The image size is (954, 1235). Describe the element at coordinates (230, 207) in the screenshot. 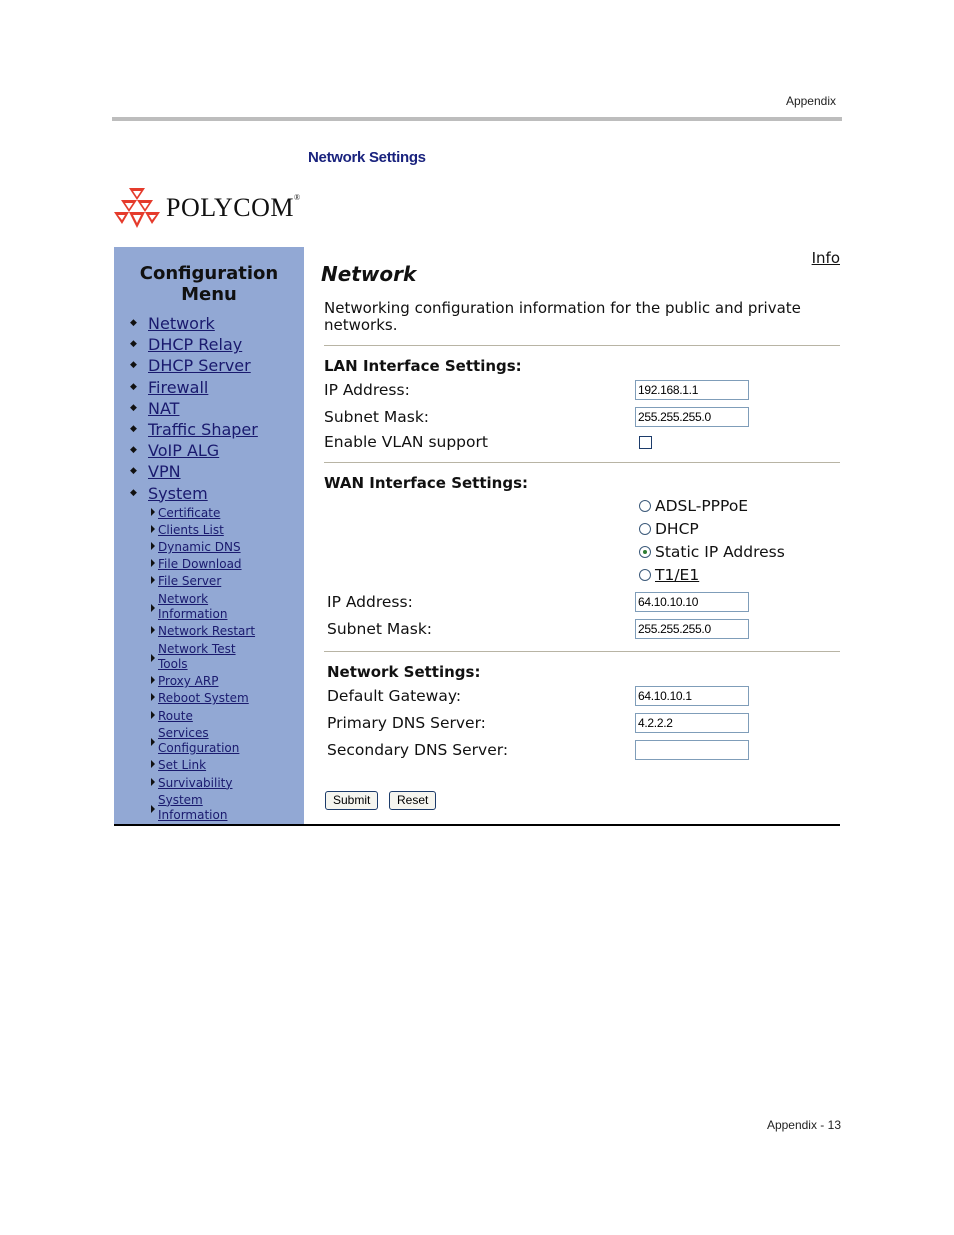

I see `logo-text: POLYCOM` at that location.